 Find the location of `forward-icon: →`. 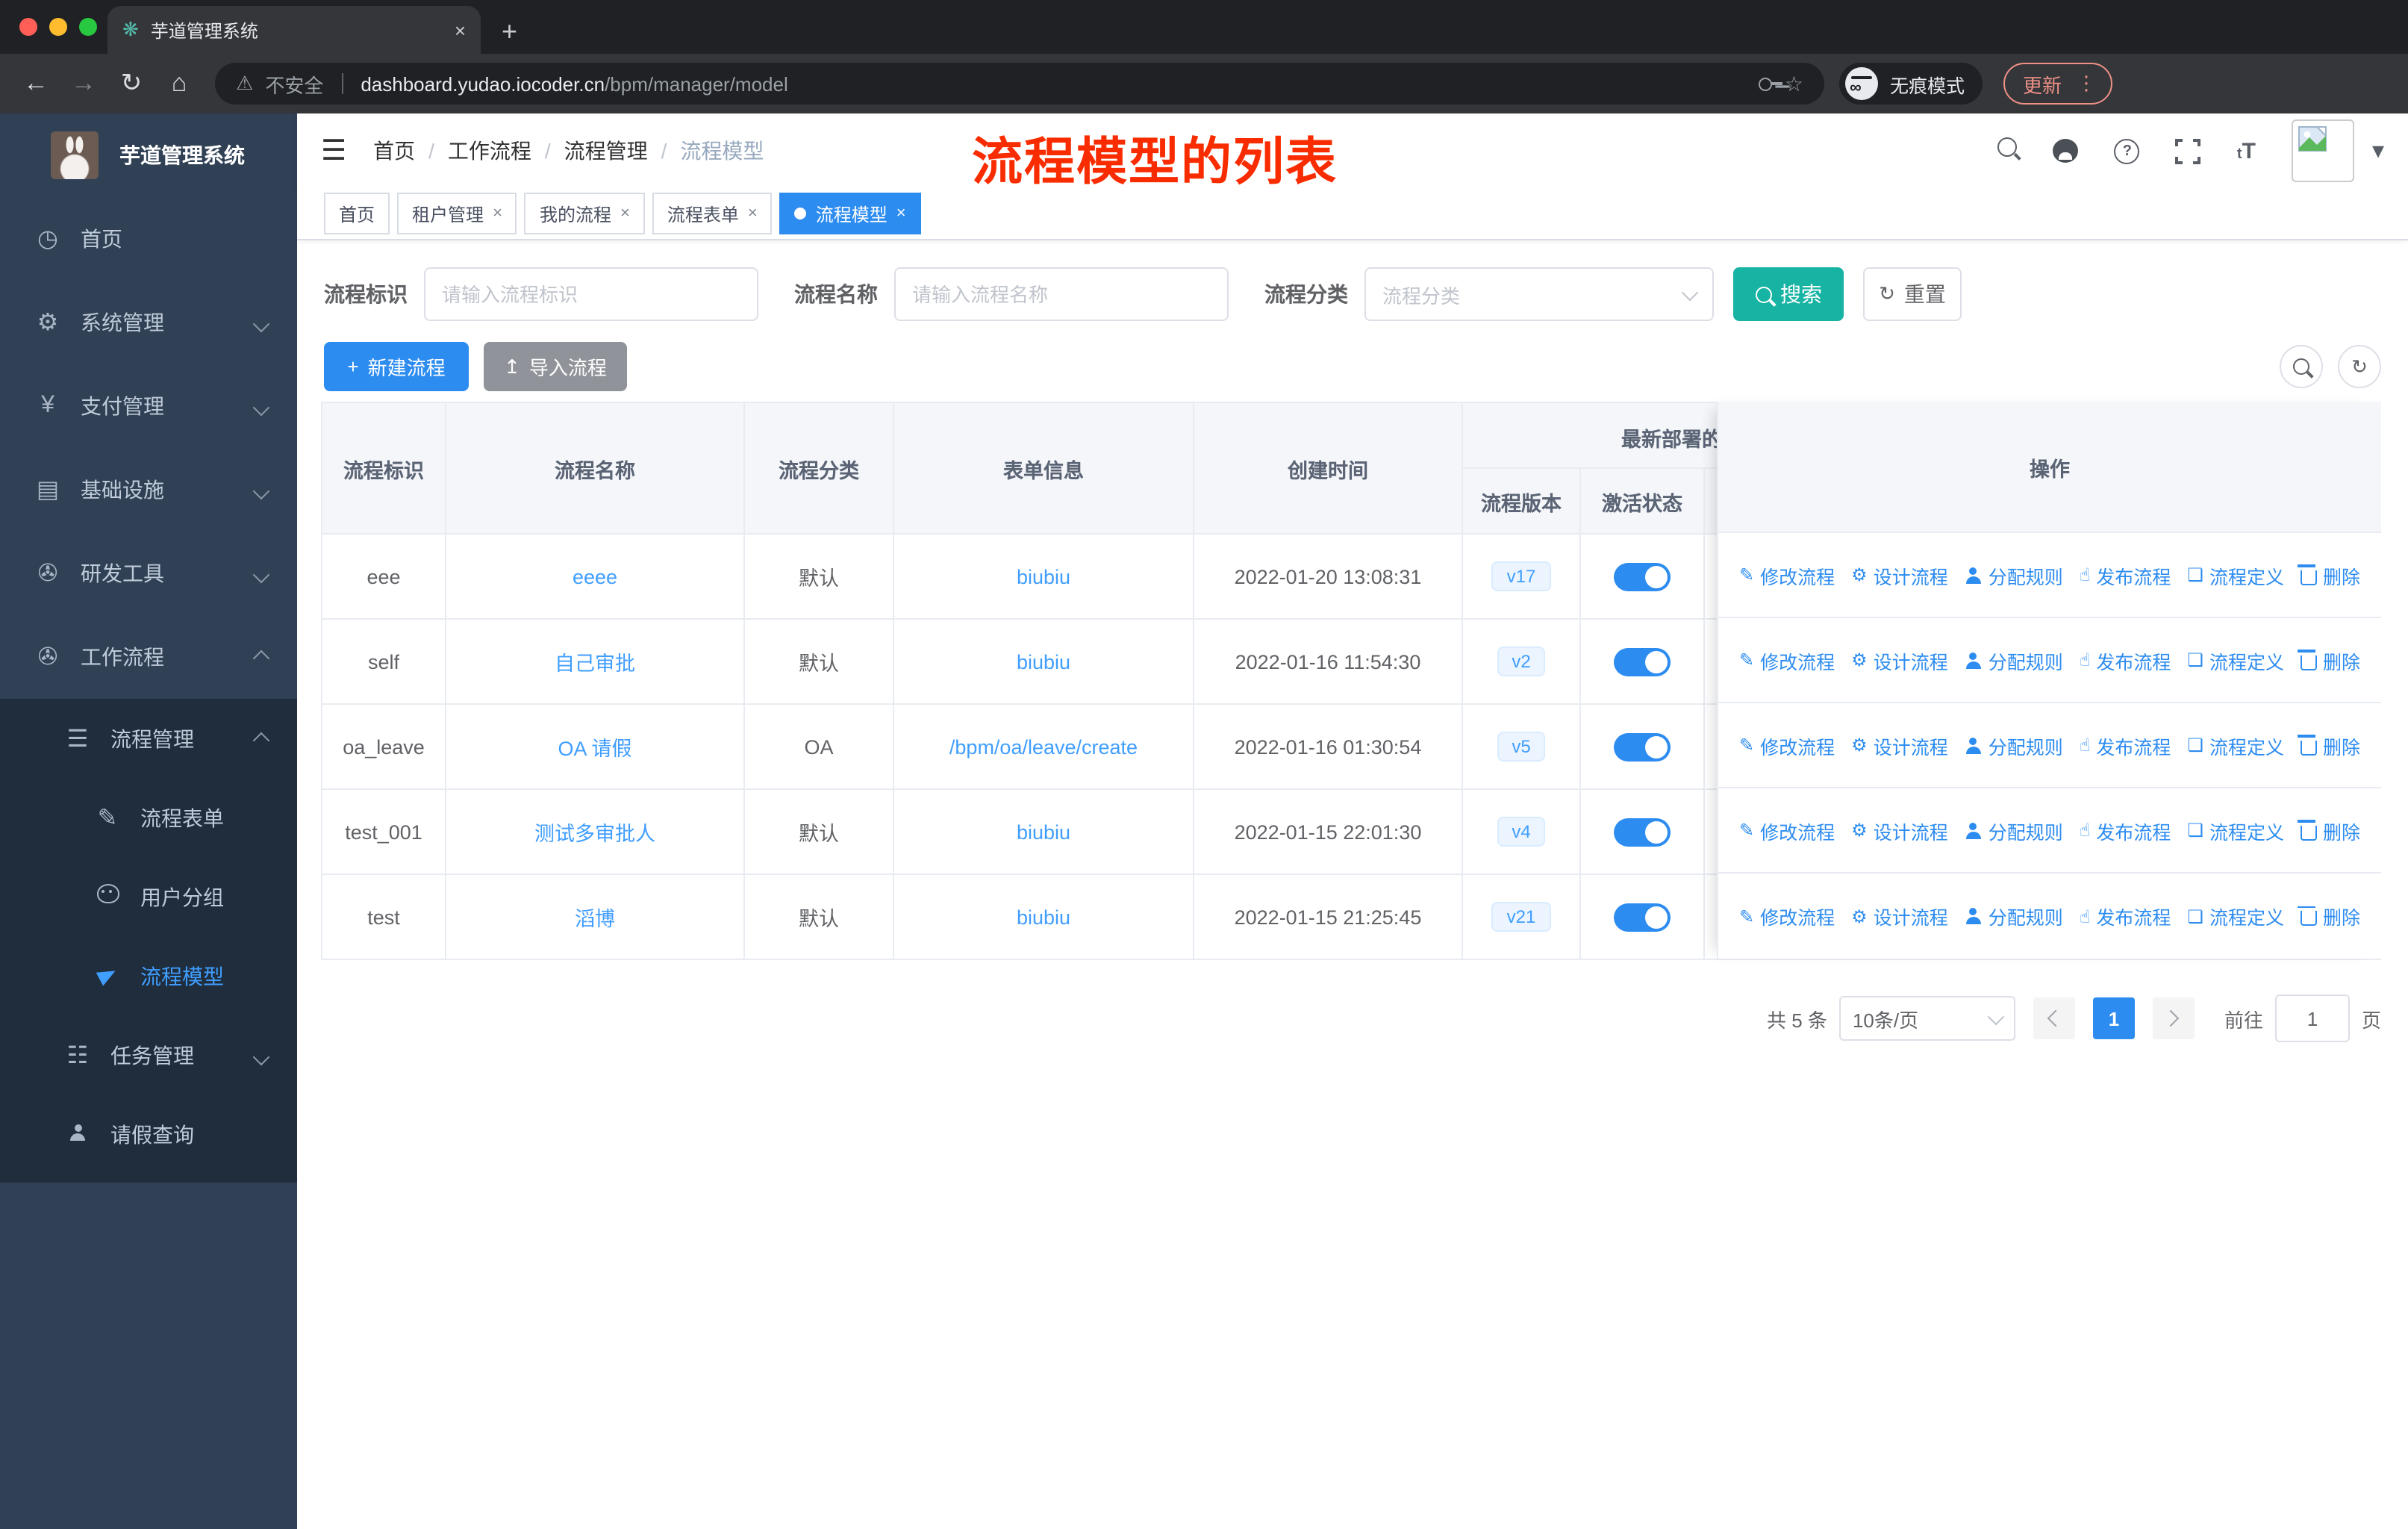

forward-icon: → is located at coordinates (84, 84).